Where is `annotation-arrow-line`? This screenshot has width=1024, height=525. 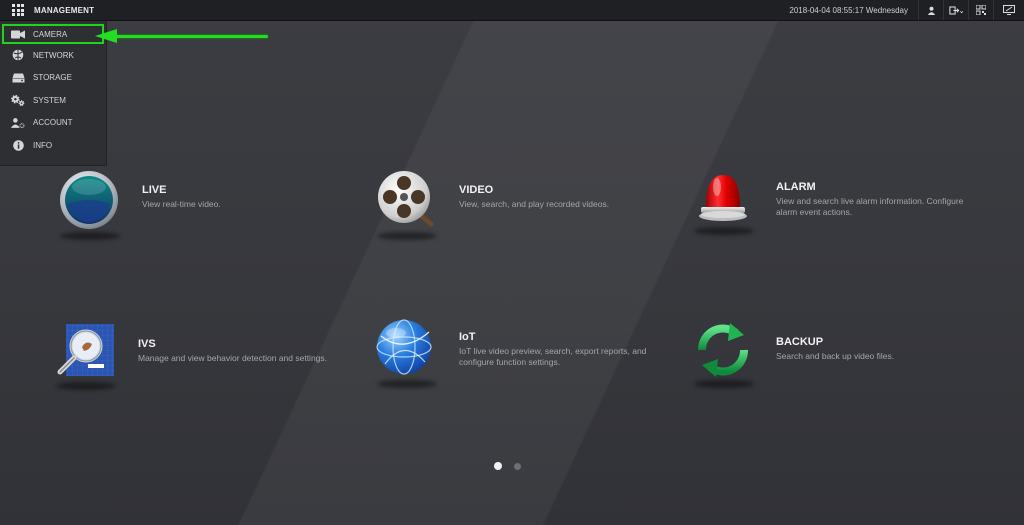 annotation-arrow-line is located at coordinates (190, 36).